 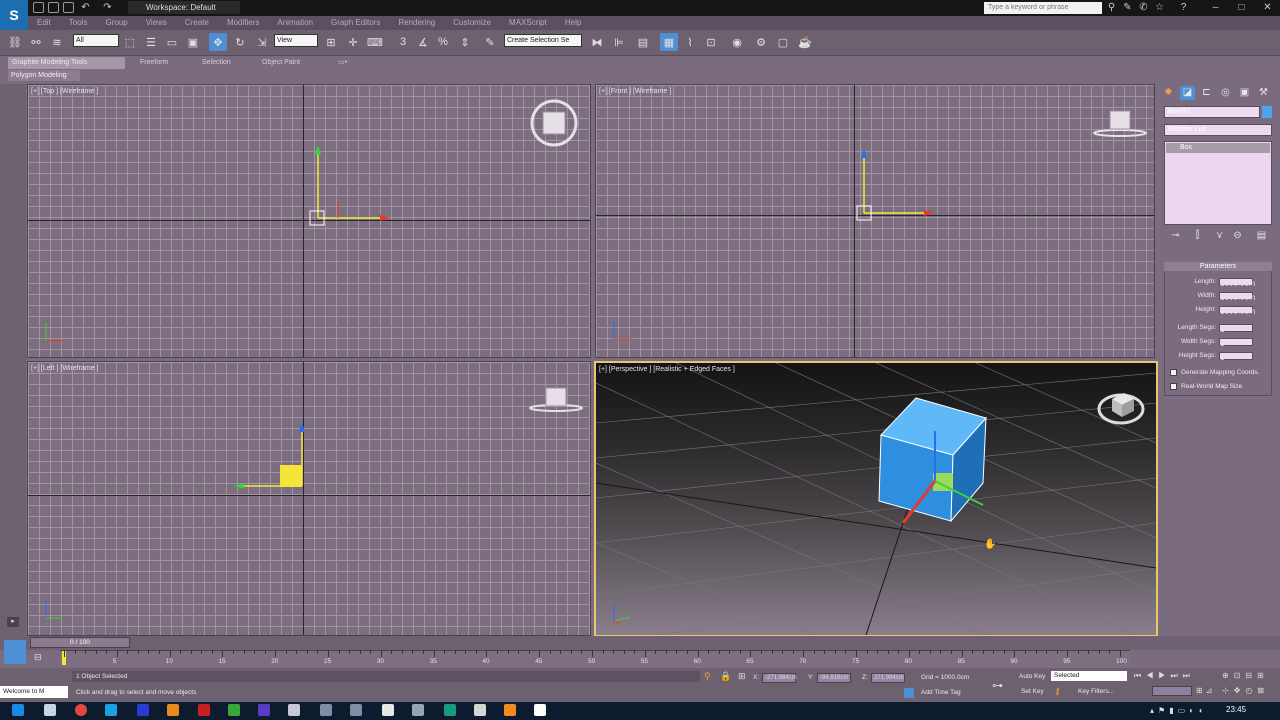 I want to click on param-width-segs-field: 1, so click(x=1236, y=343).